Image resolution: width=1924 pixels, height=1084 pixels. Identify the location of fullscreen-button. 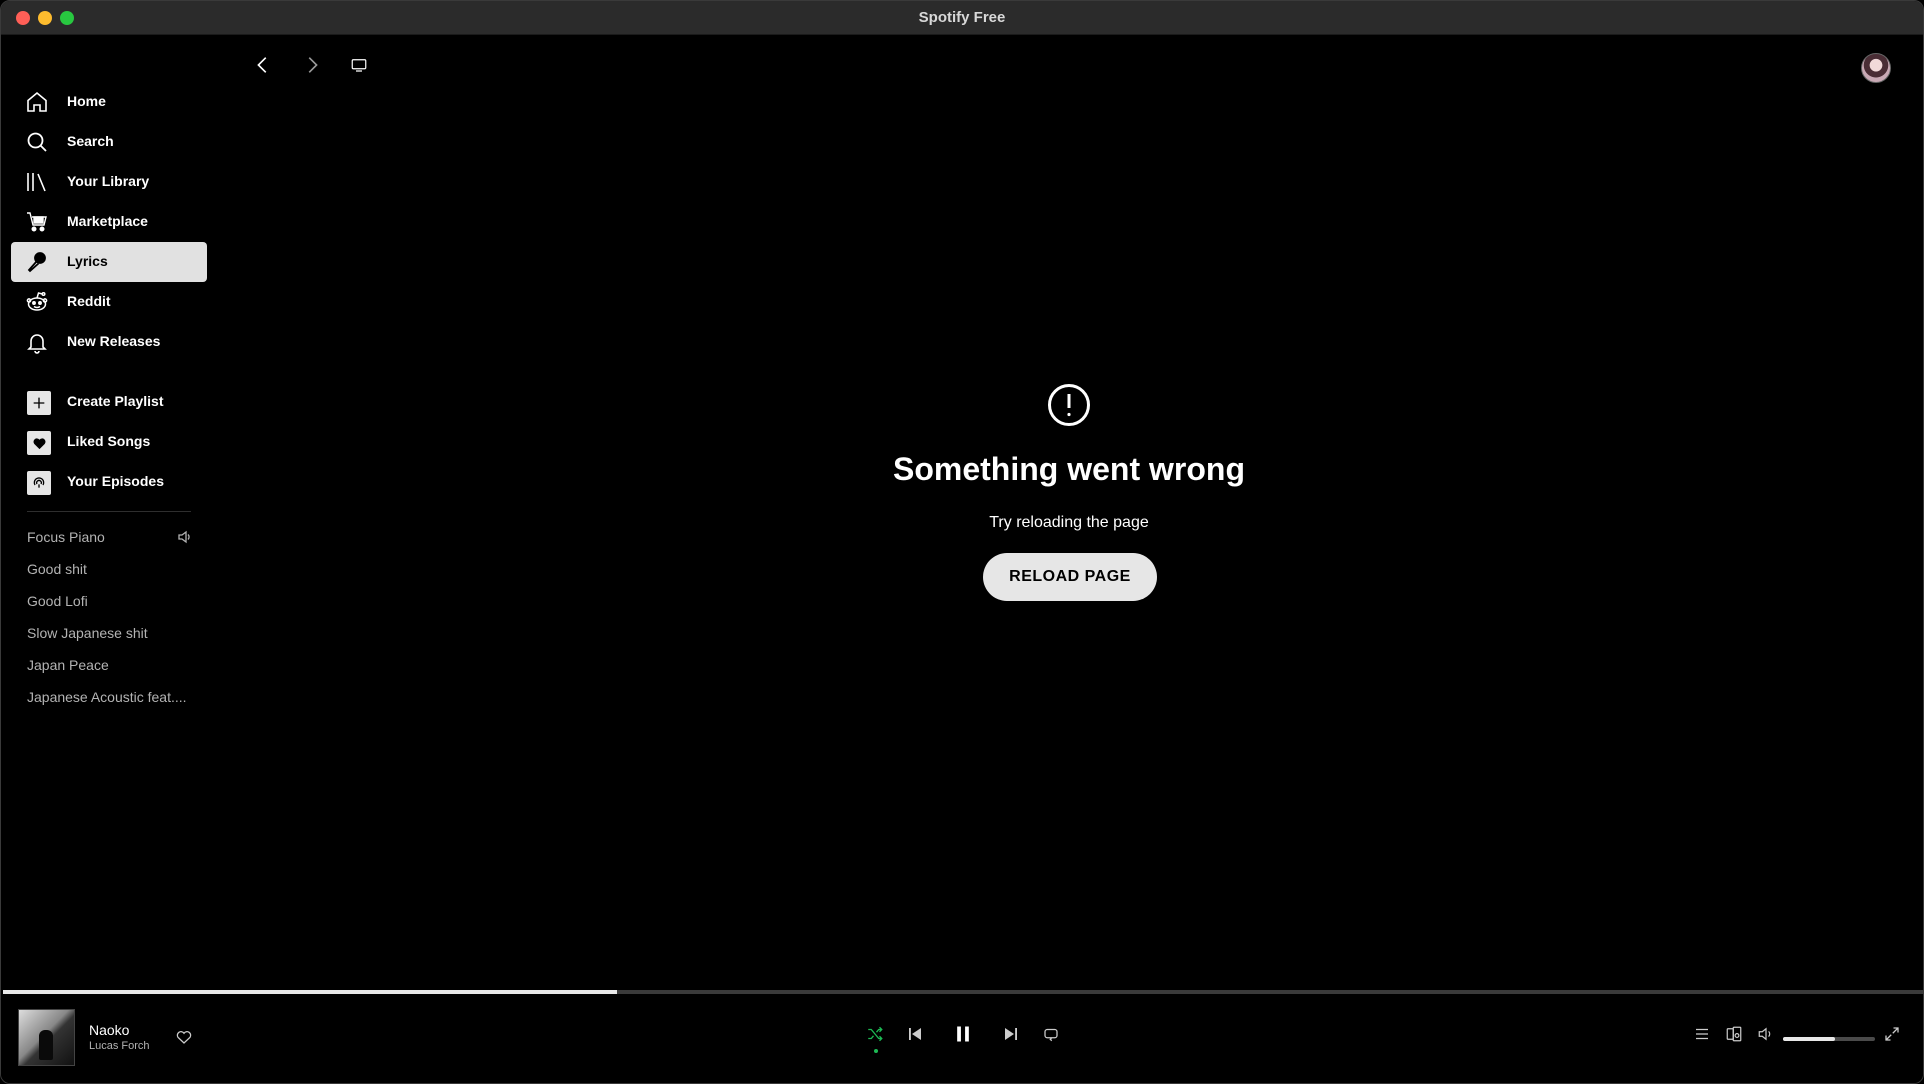
(1892, 1036).